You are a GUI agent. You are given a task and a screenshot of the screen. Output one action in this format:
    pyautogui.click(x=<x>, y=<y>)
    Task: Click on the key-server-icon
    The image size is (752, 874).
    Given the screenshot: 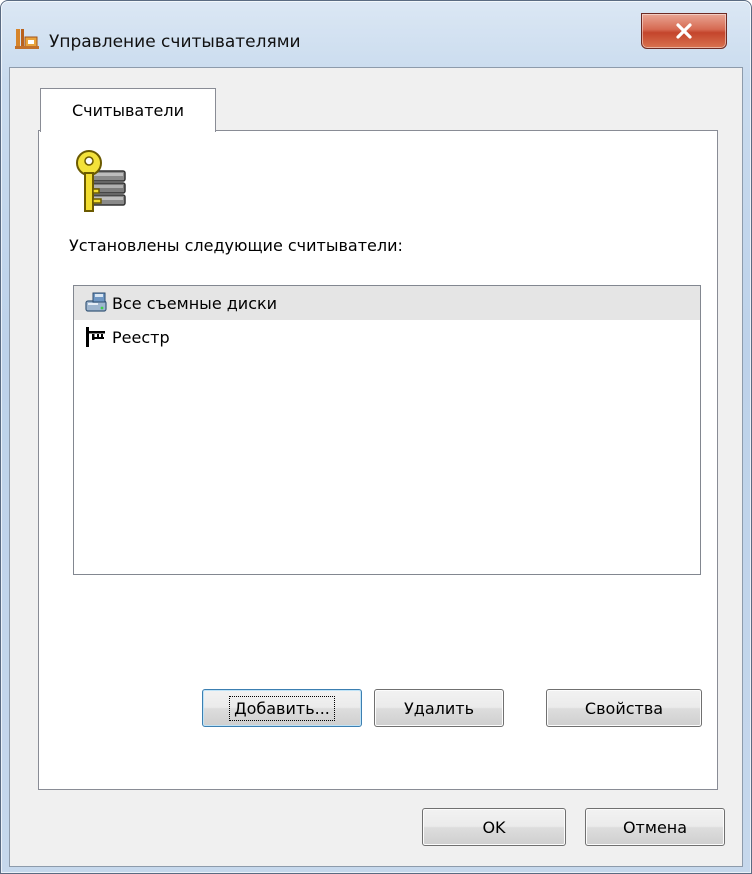 What is the action you would take?
    pyautogui.click(x=101, y=181)
    